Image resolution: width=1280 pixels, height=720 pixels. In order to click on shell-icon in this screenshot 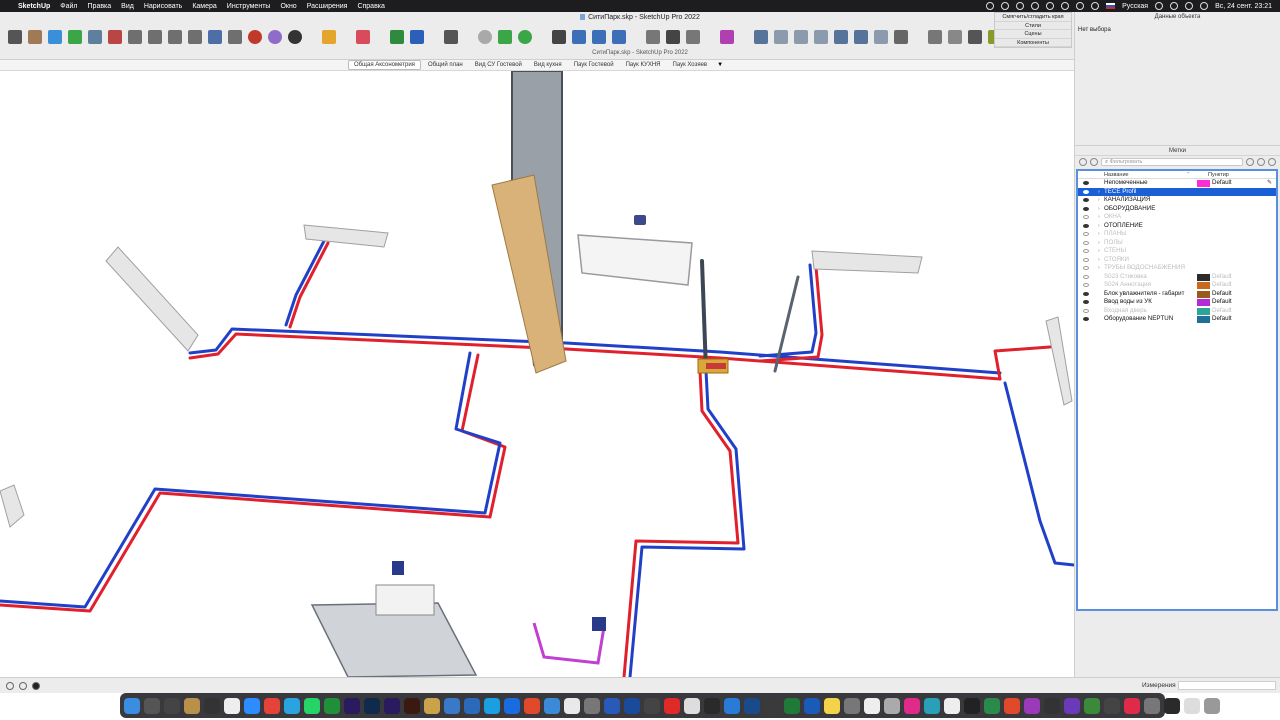, I will do `click(485, 37)`.